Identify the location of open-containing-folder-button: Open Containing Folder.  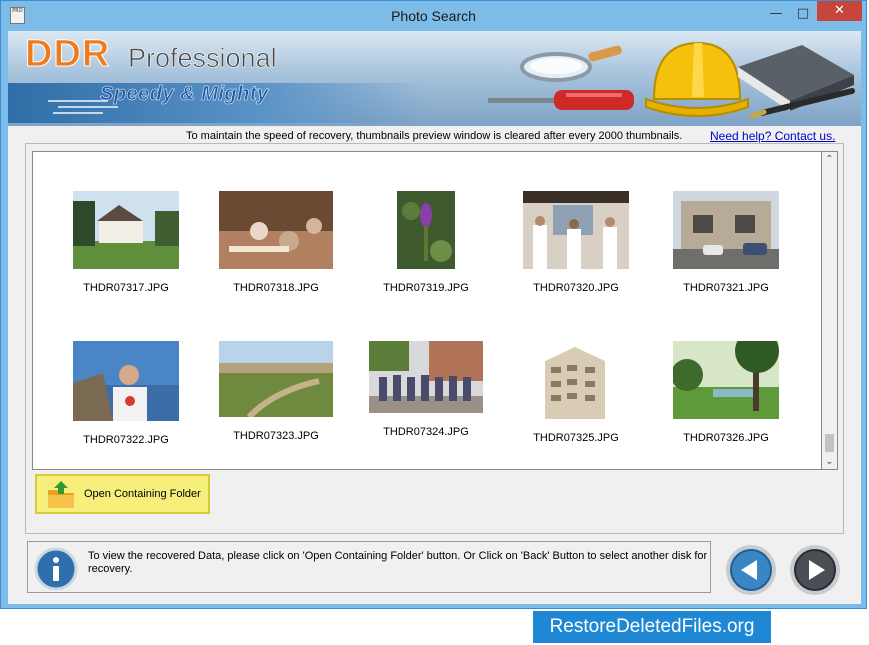
(122, 494).